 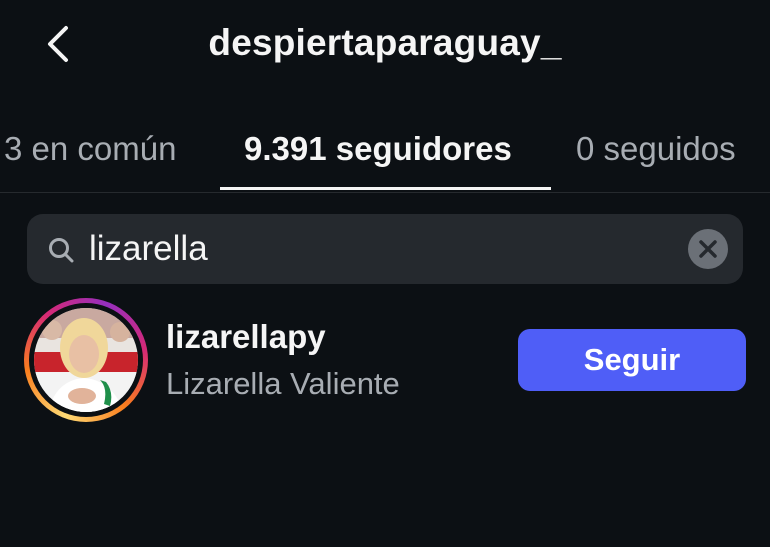 I want to click on active-tab-indicator, so click(x=385, y=188).